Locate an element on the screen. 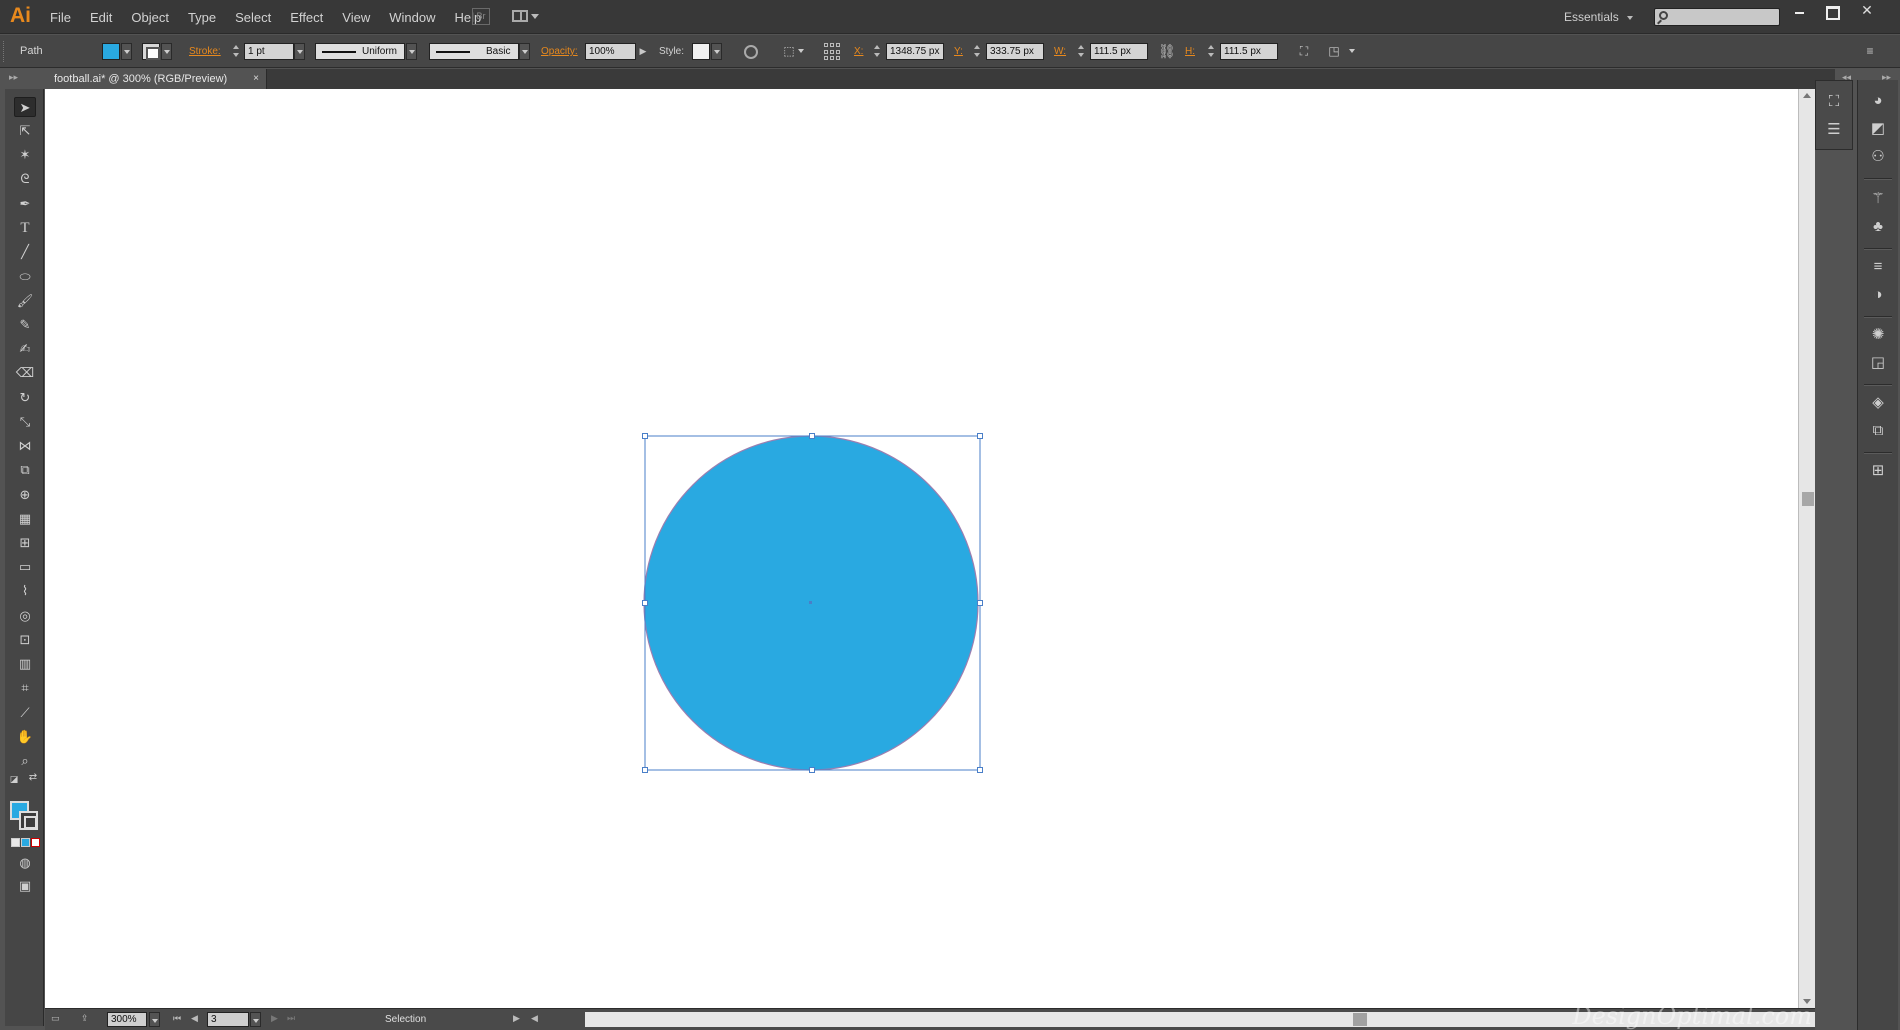  w-field: 111.5 px is located at coordinates (1119, 51).